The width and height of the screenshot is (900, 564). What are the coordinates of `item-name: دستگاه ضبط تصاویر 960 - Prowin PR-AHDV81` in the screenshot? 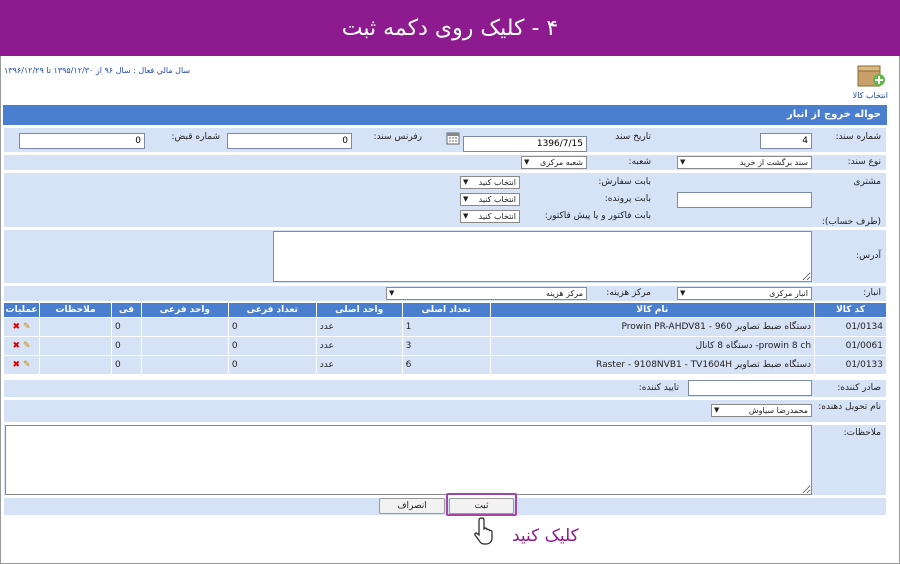 It's located at (652, 327).